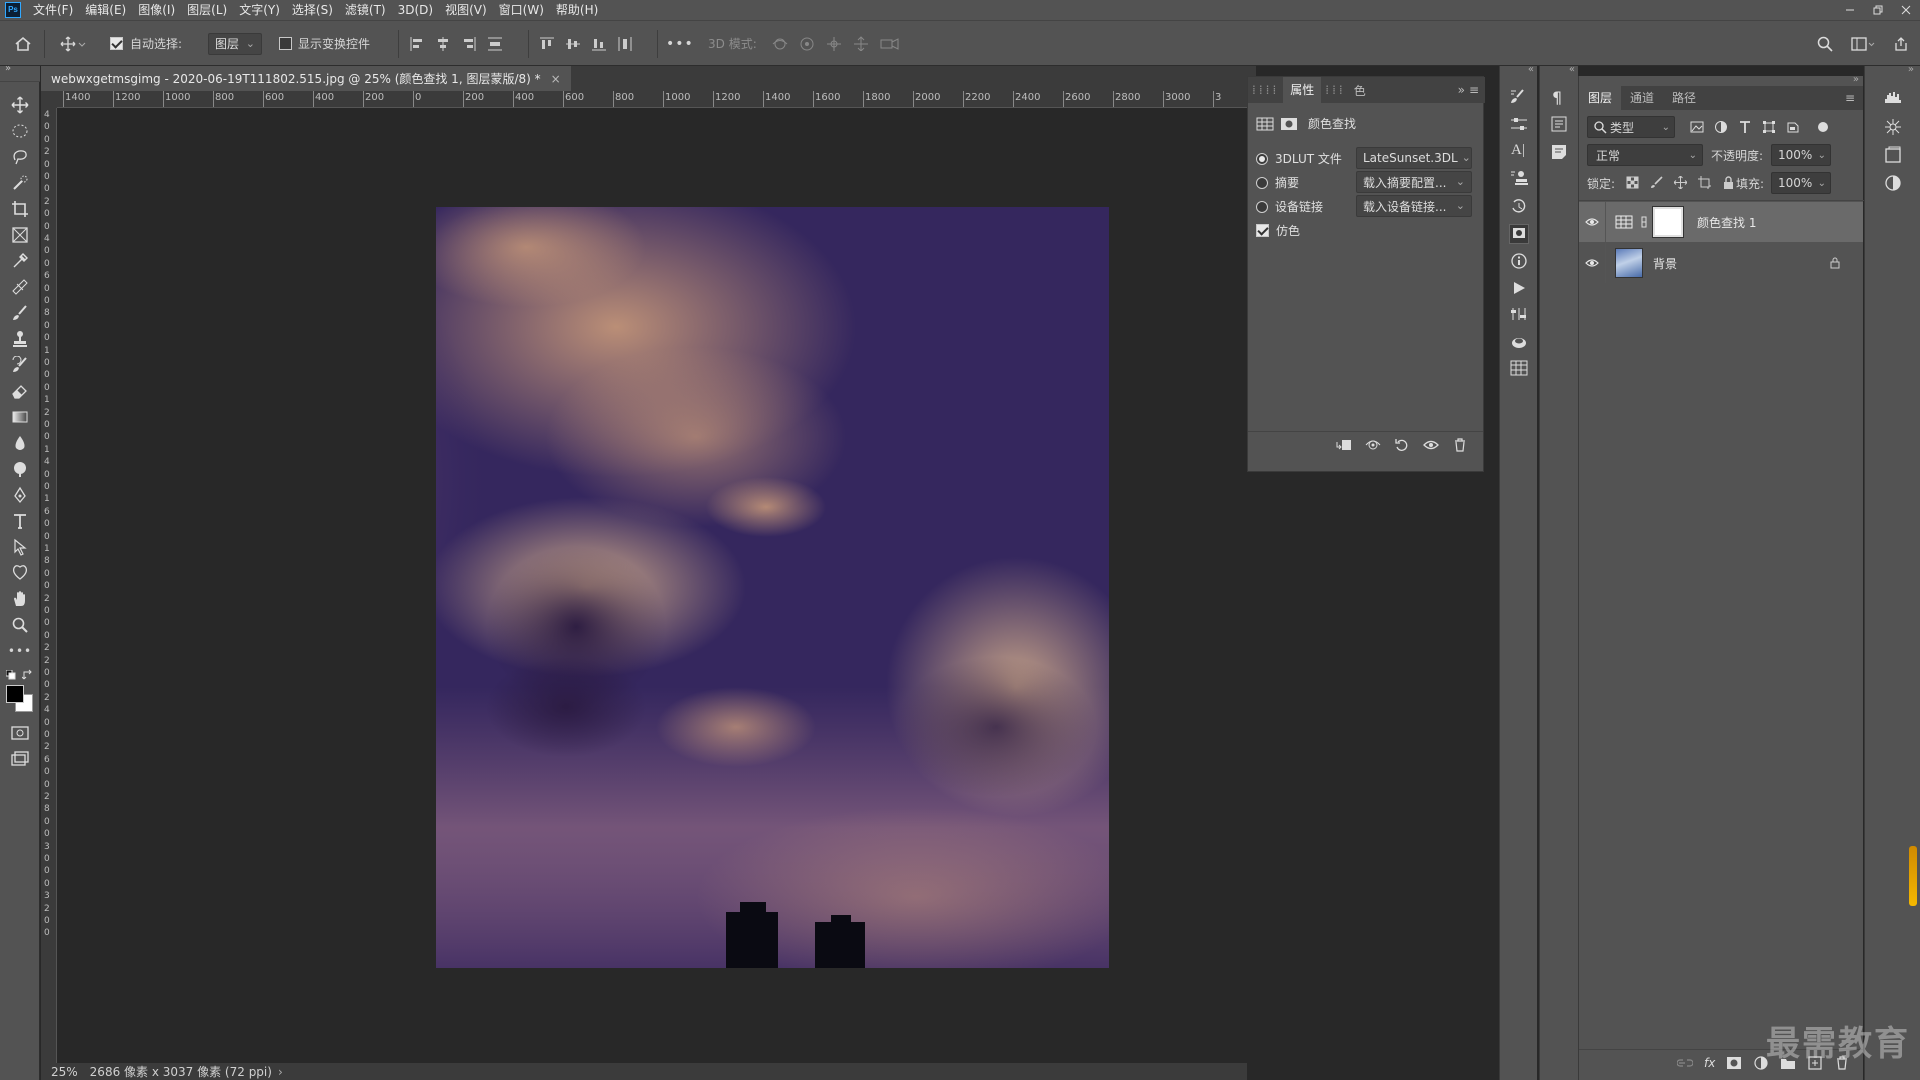 This screenshot has height=1080, width=1920. I want to click on distribute-h-icon, so click(625, 43).